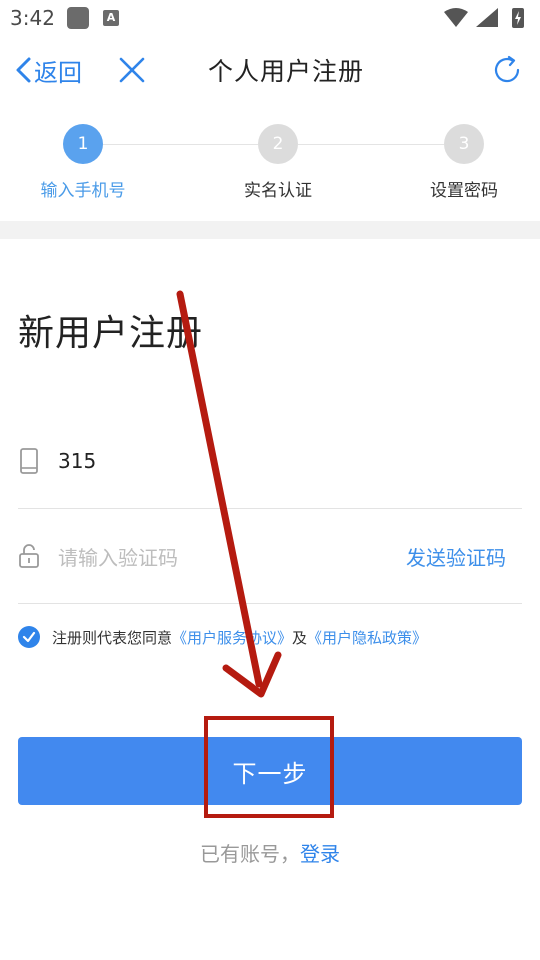 The image size is (540, 960). What do you see at coordinates (270, 555) in the screenshot?
I see `verification-code-field: 请输入验证码 发送验证码` at bounding box center [270, 555].